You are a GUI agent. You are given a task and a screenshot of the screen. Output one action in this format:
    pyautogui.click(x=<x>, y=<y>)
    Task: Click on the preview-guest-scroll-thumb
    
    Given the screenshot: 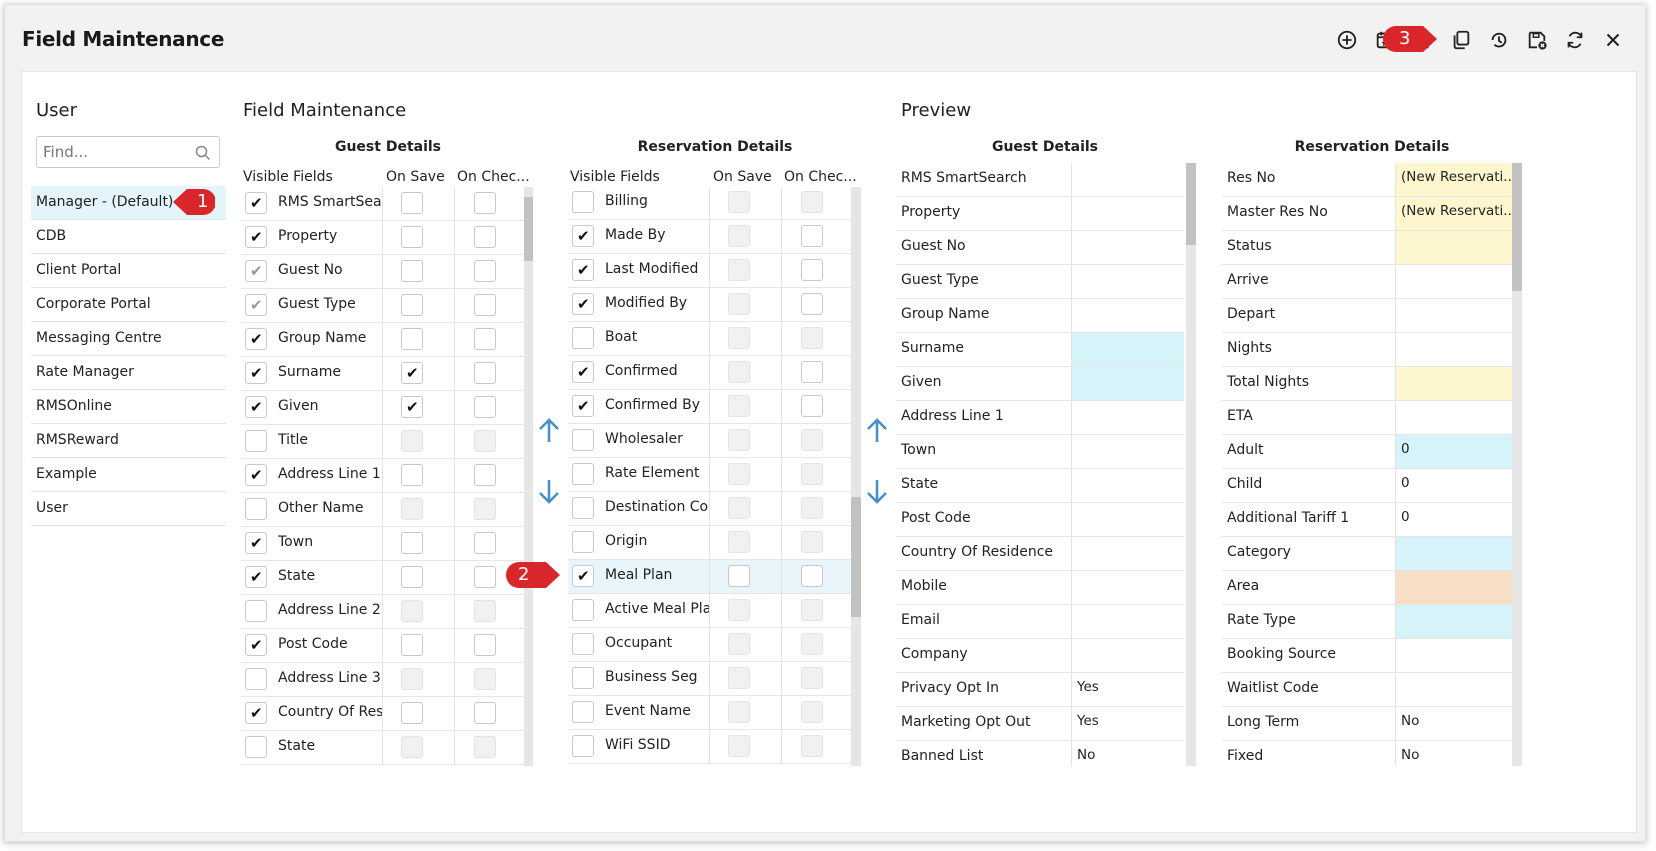 What is the action you would take?
    pyautogui.click(x=1191, y=204)
    